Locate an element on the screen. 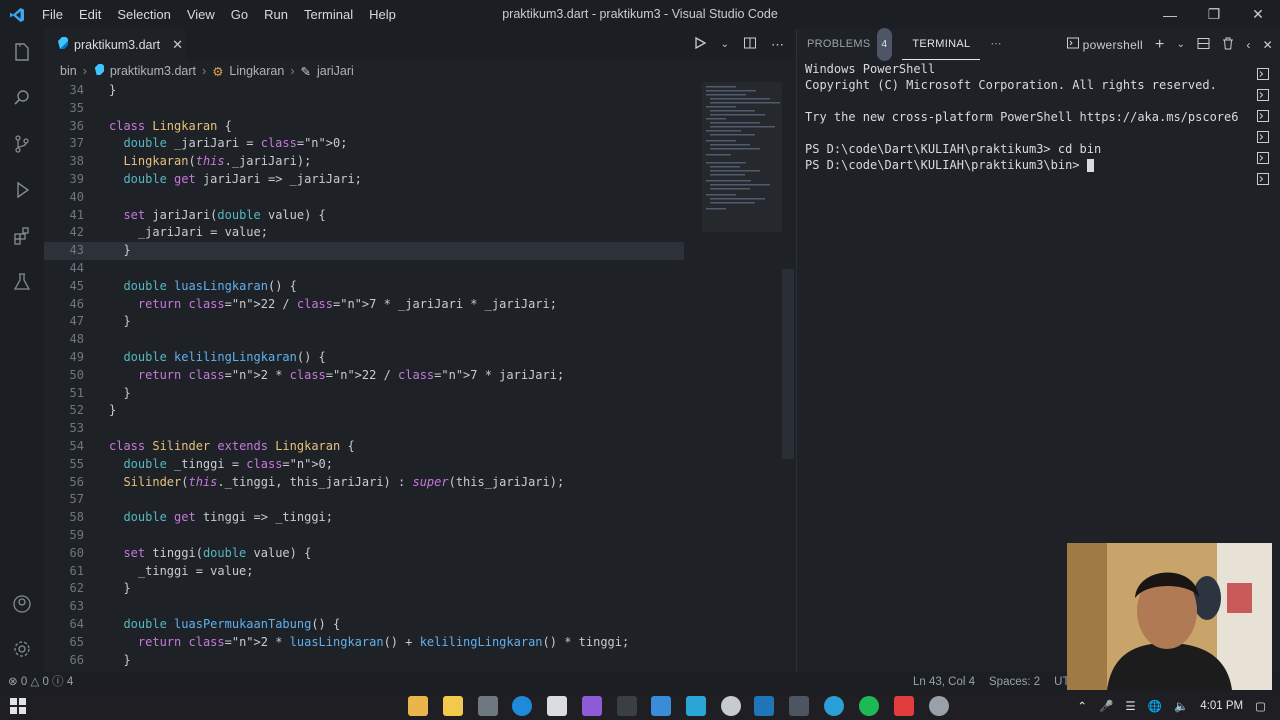 The image size is (1280, 720). microphone-icon: 🎤 is located at coordinates (1106, 706).